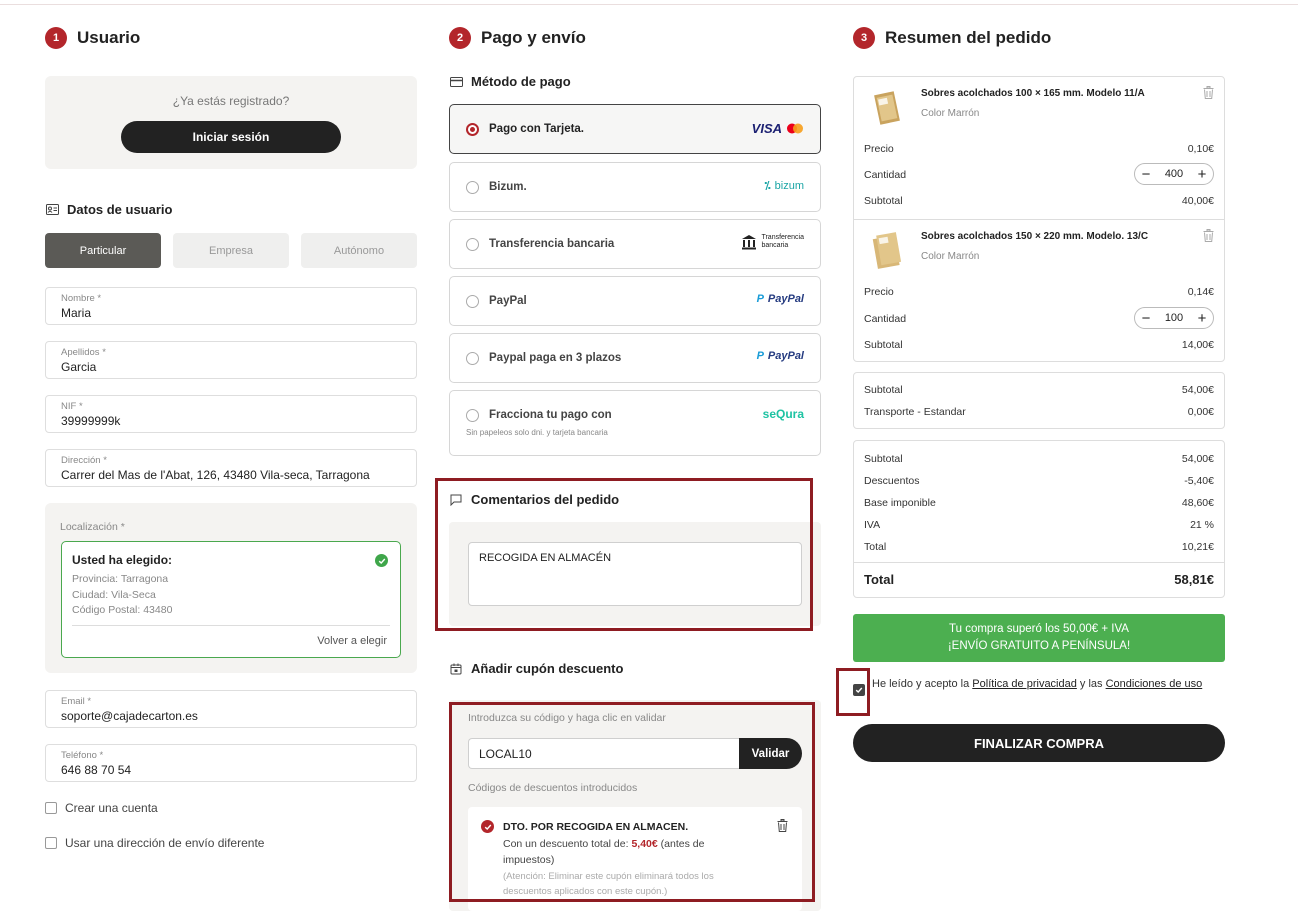 The height and width of the screenshot is (911, 1298). What do you see at coordinates (1154, 684) in the screenshot?
I see `terms-of-use-link: Condiciones de uso` at bounding box center [1154, 684].